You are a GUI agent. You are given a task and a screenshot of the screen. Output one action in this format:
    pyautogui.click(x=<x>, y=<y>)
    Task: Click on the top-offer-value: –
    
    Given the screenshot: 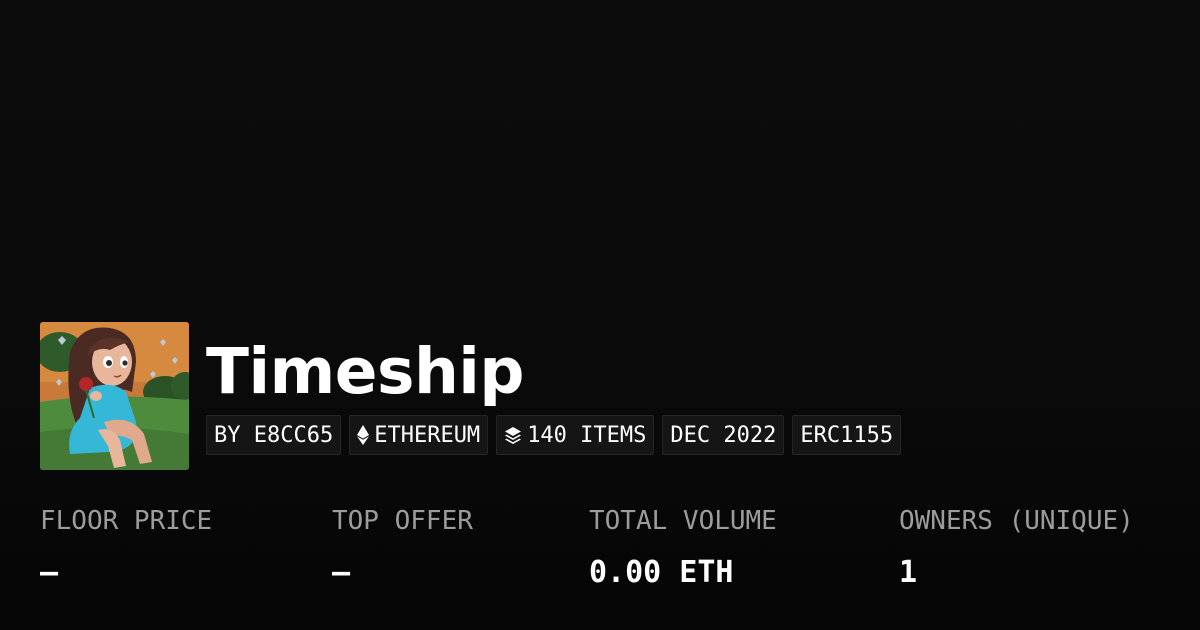 What is the action you would take?
    pyautogui.click(x=341, y=572)
    